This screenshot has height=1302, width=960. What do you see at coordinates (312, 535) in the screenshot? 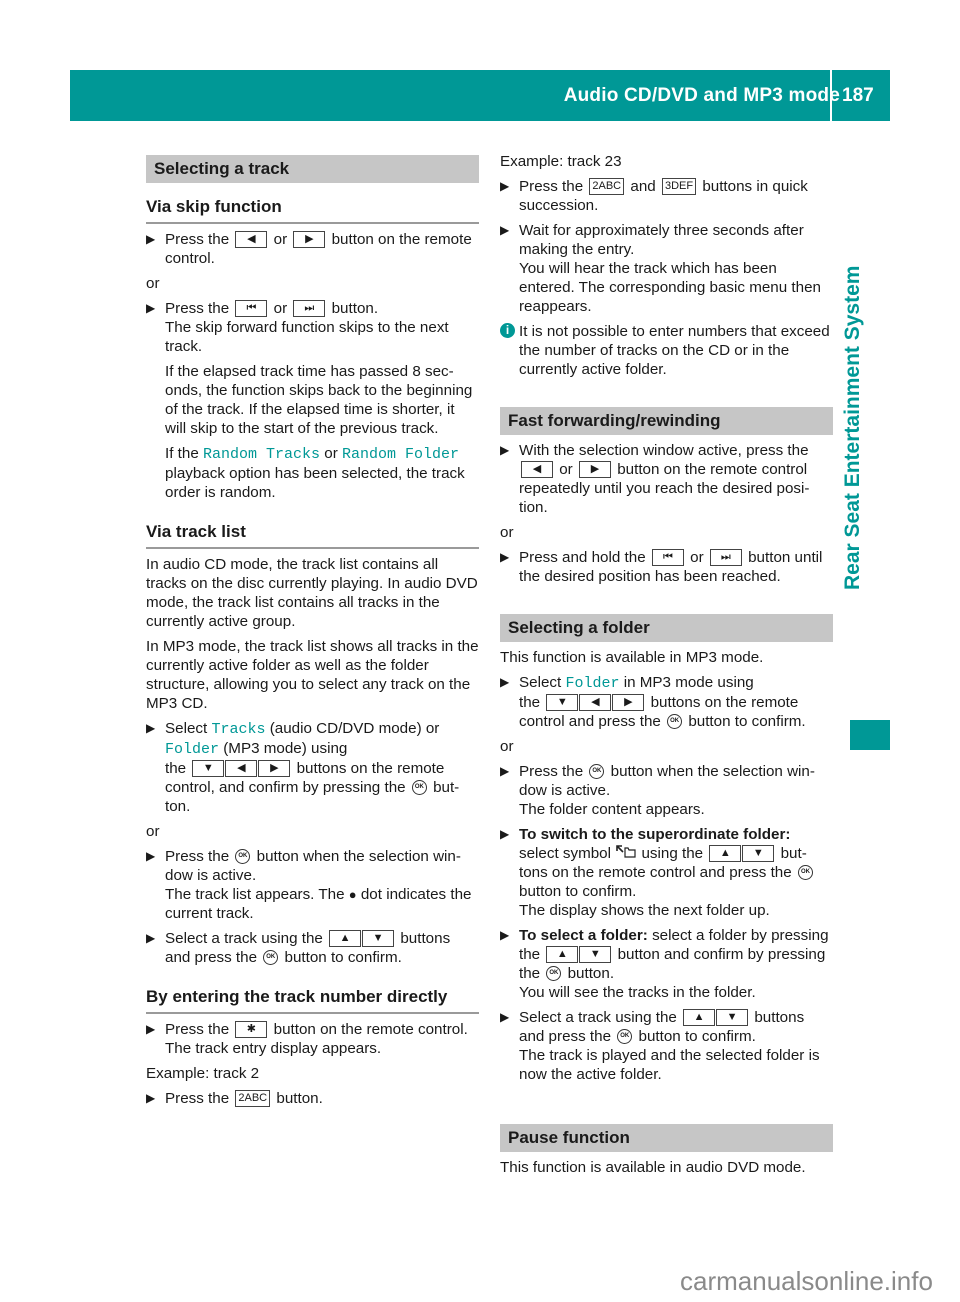
I see `subheading-track-list: Via track list` at bounding box center [312, 535].